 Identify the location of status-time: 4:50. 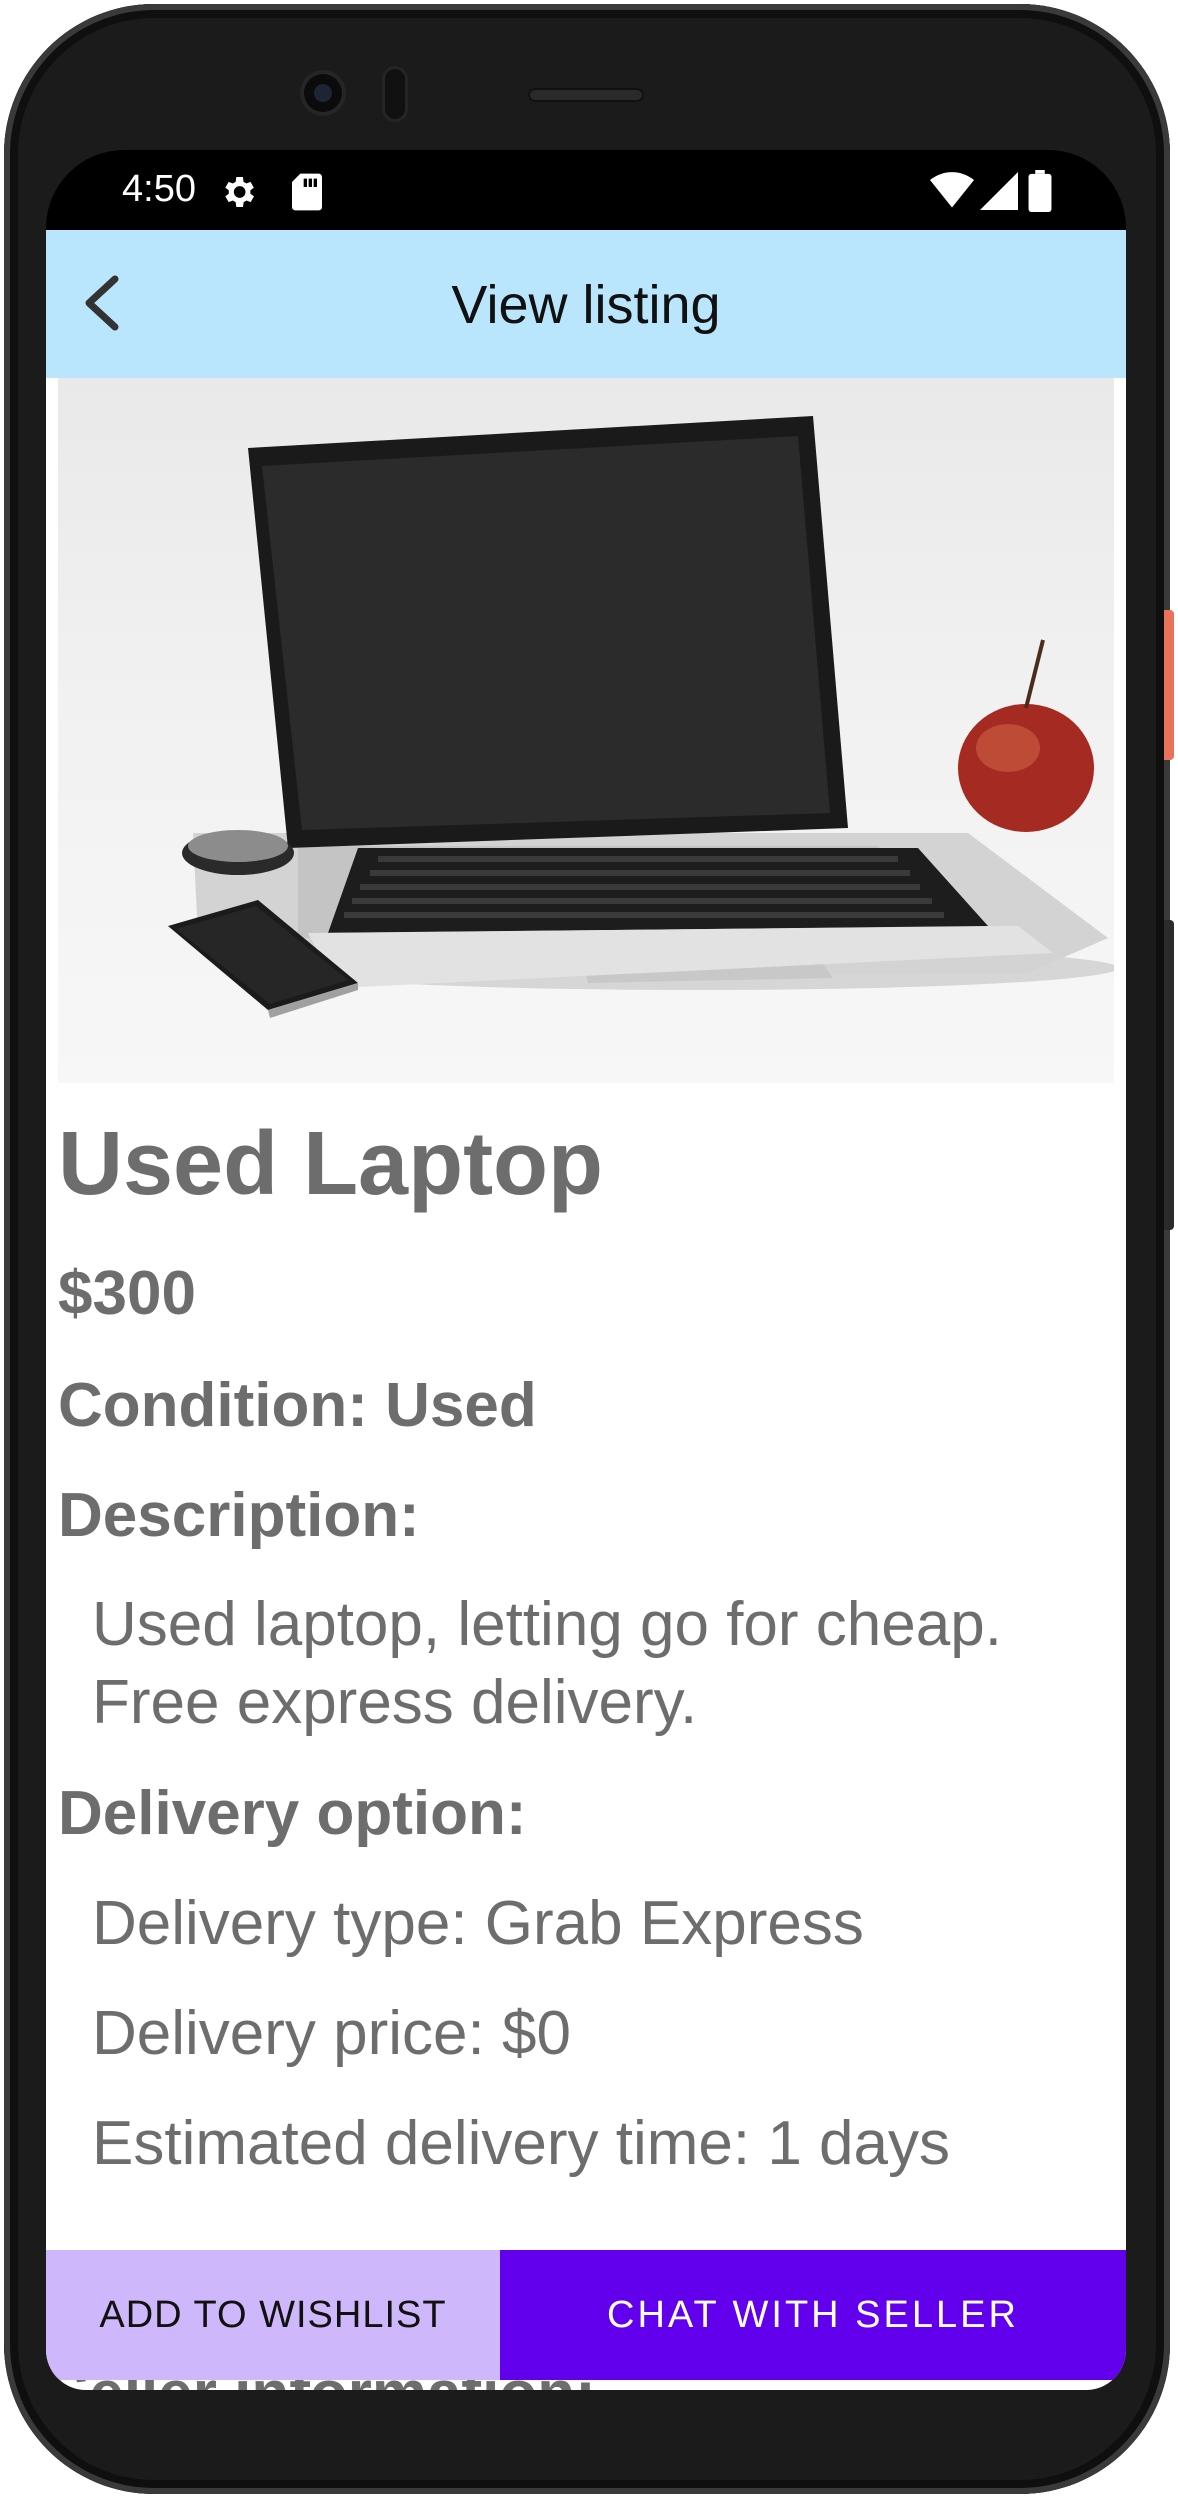
(159, 189).